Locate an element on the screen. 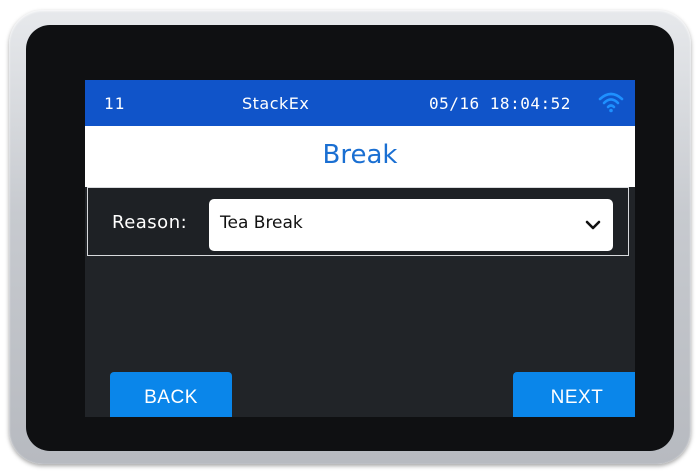 This screenshot has width=700, height=471. status-bar: 11 StackEx 05/16 18:04:52 is located at coordinates (360, 103).